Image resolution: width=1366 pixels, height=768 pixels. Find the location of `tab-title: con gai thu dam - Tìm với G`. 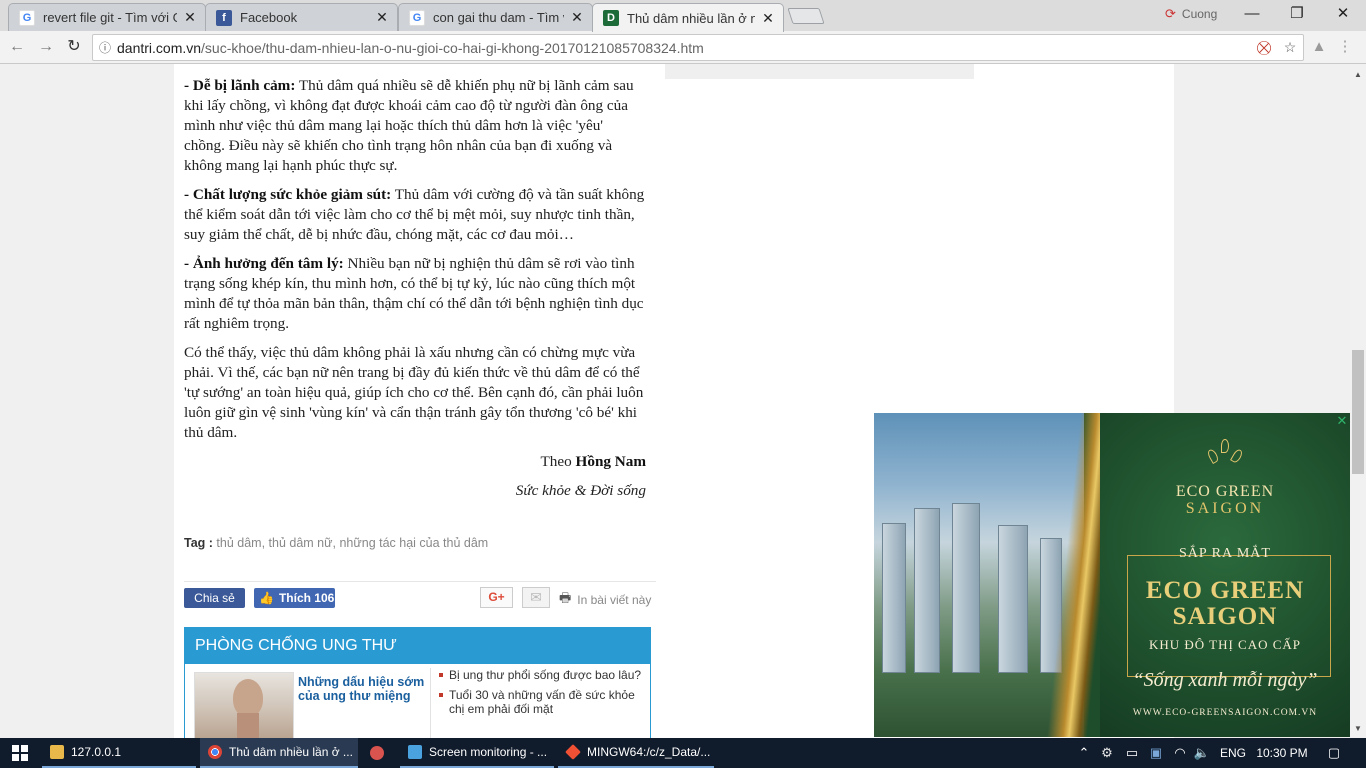

tab-title: con gai thu dam - Tìm với G is located at coordinates (498, 17).